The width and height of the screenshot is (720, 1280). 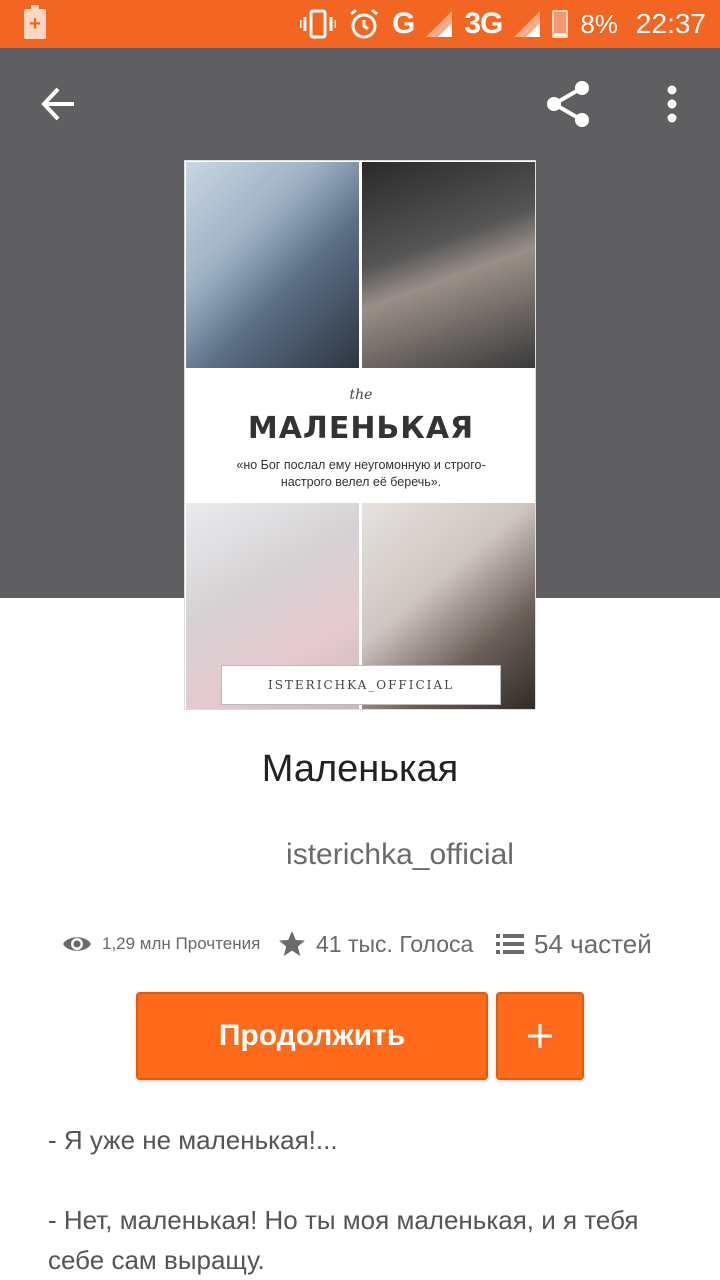 I want to click on back-button, so click(x=58, y=104).